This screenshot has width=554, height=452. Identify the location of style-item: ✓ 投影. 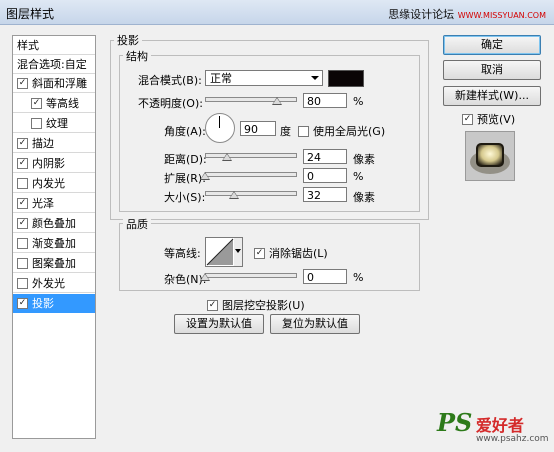
(54, 303).